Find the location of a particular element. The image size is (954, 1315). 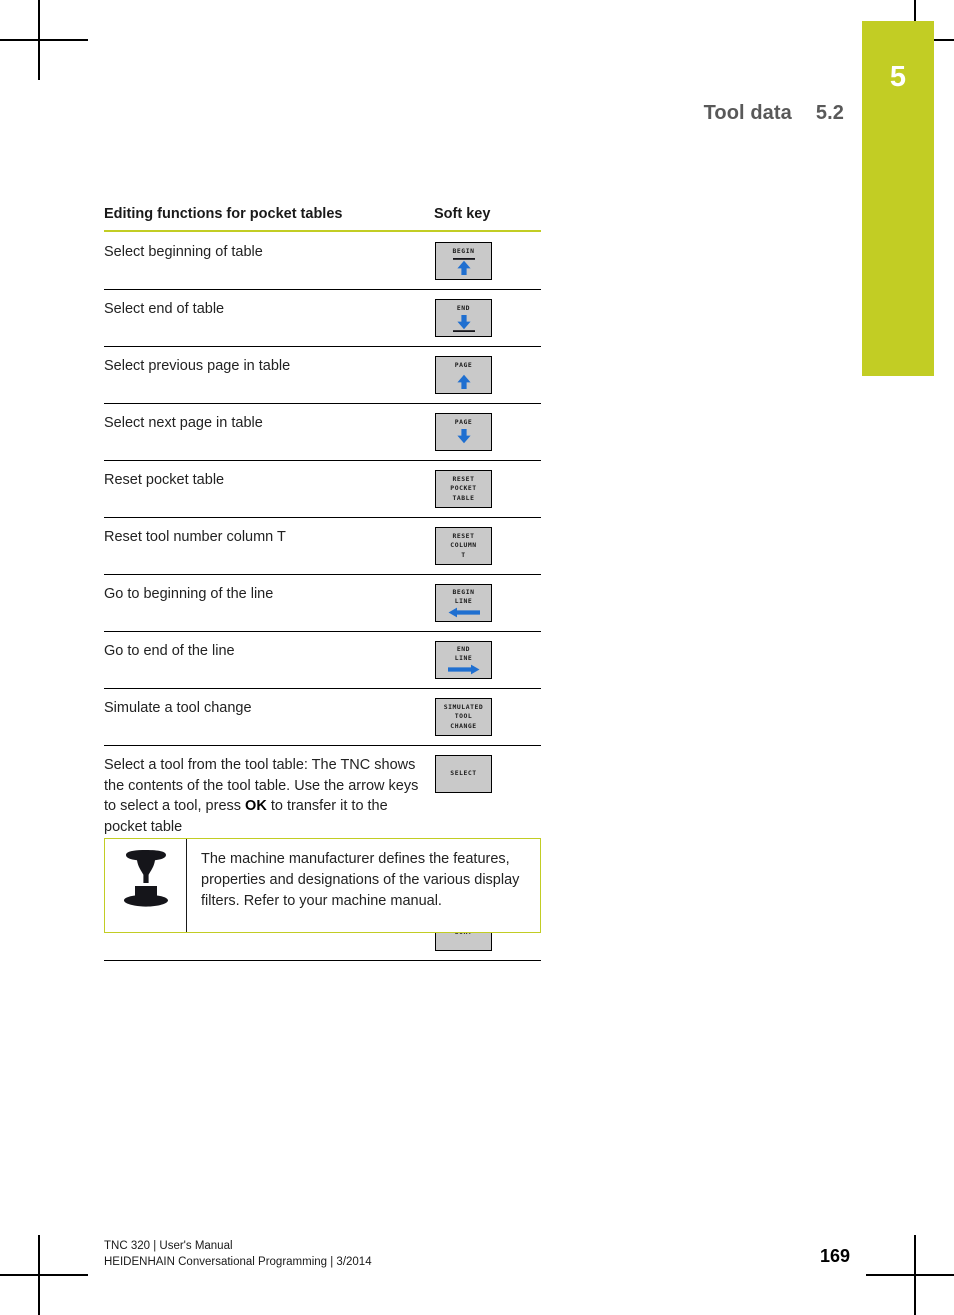

table-row: Select end of table END is located at coordinates (322, 318).